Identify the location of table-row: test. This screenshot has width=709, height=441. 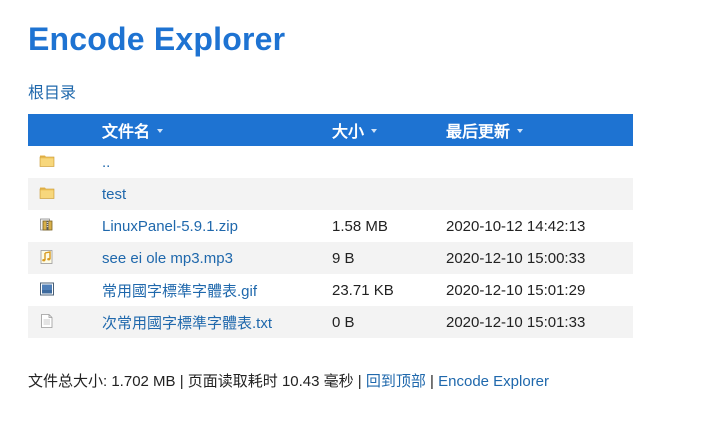
(330, 194).